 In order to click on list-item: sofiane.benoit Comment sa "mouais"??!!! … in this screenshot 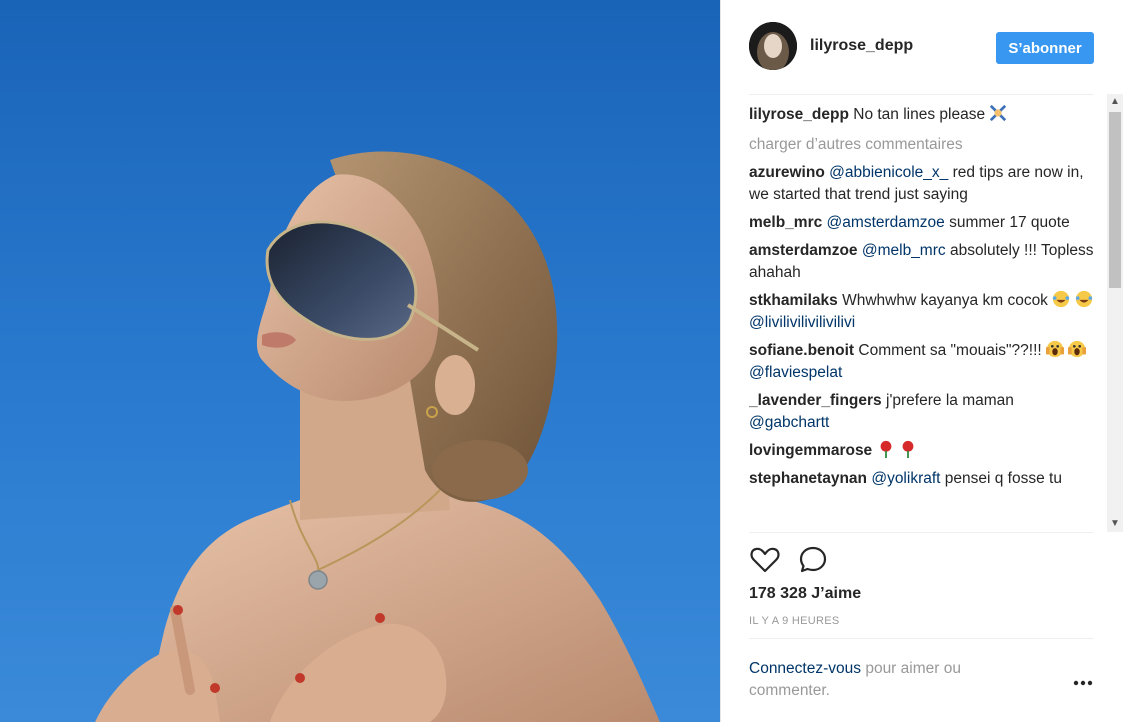, I will do `click(921, 362)`.